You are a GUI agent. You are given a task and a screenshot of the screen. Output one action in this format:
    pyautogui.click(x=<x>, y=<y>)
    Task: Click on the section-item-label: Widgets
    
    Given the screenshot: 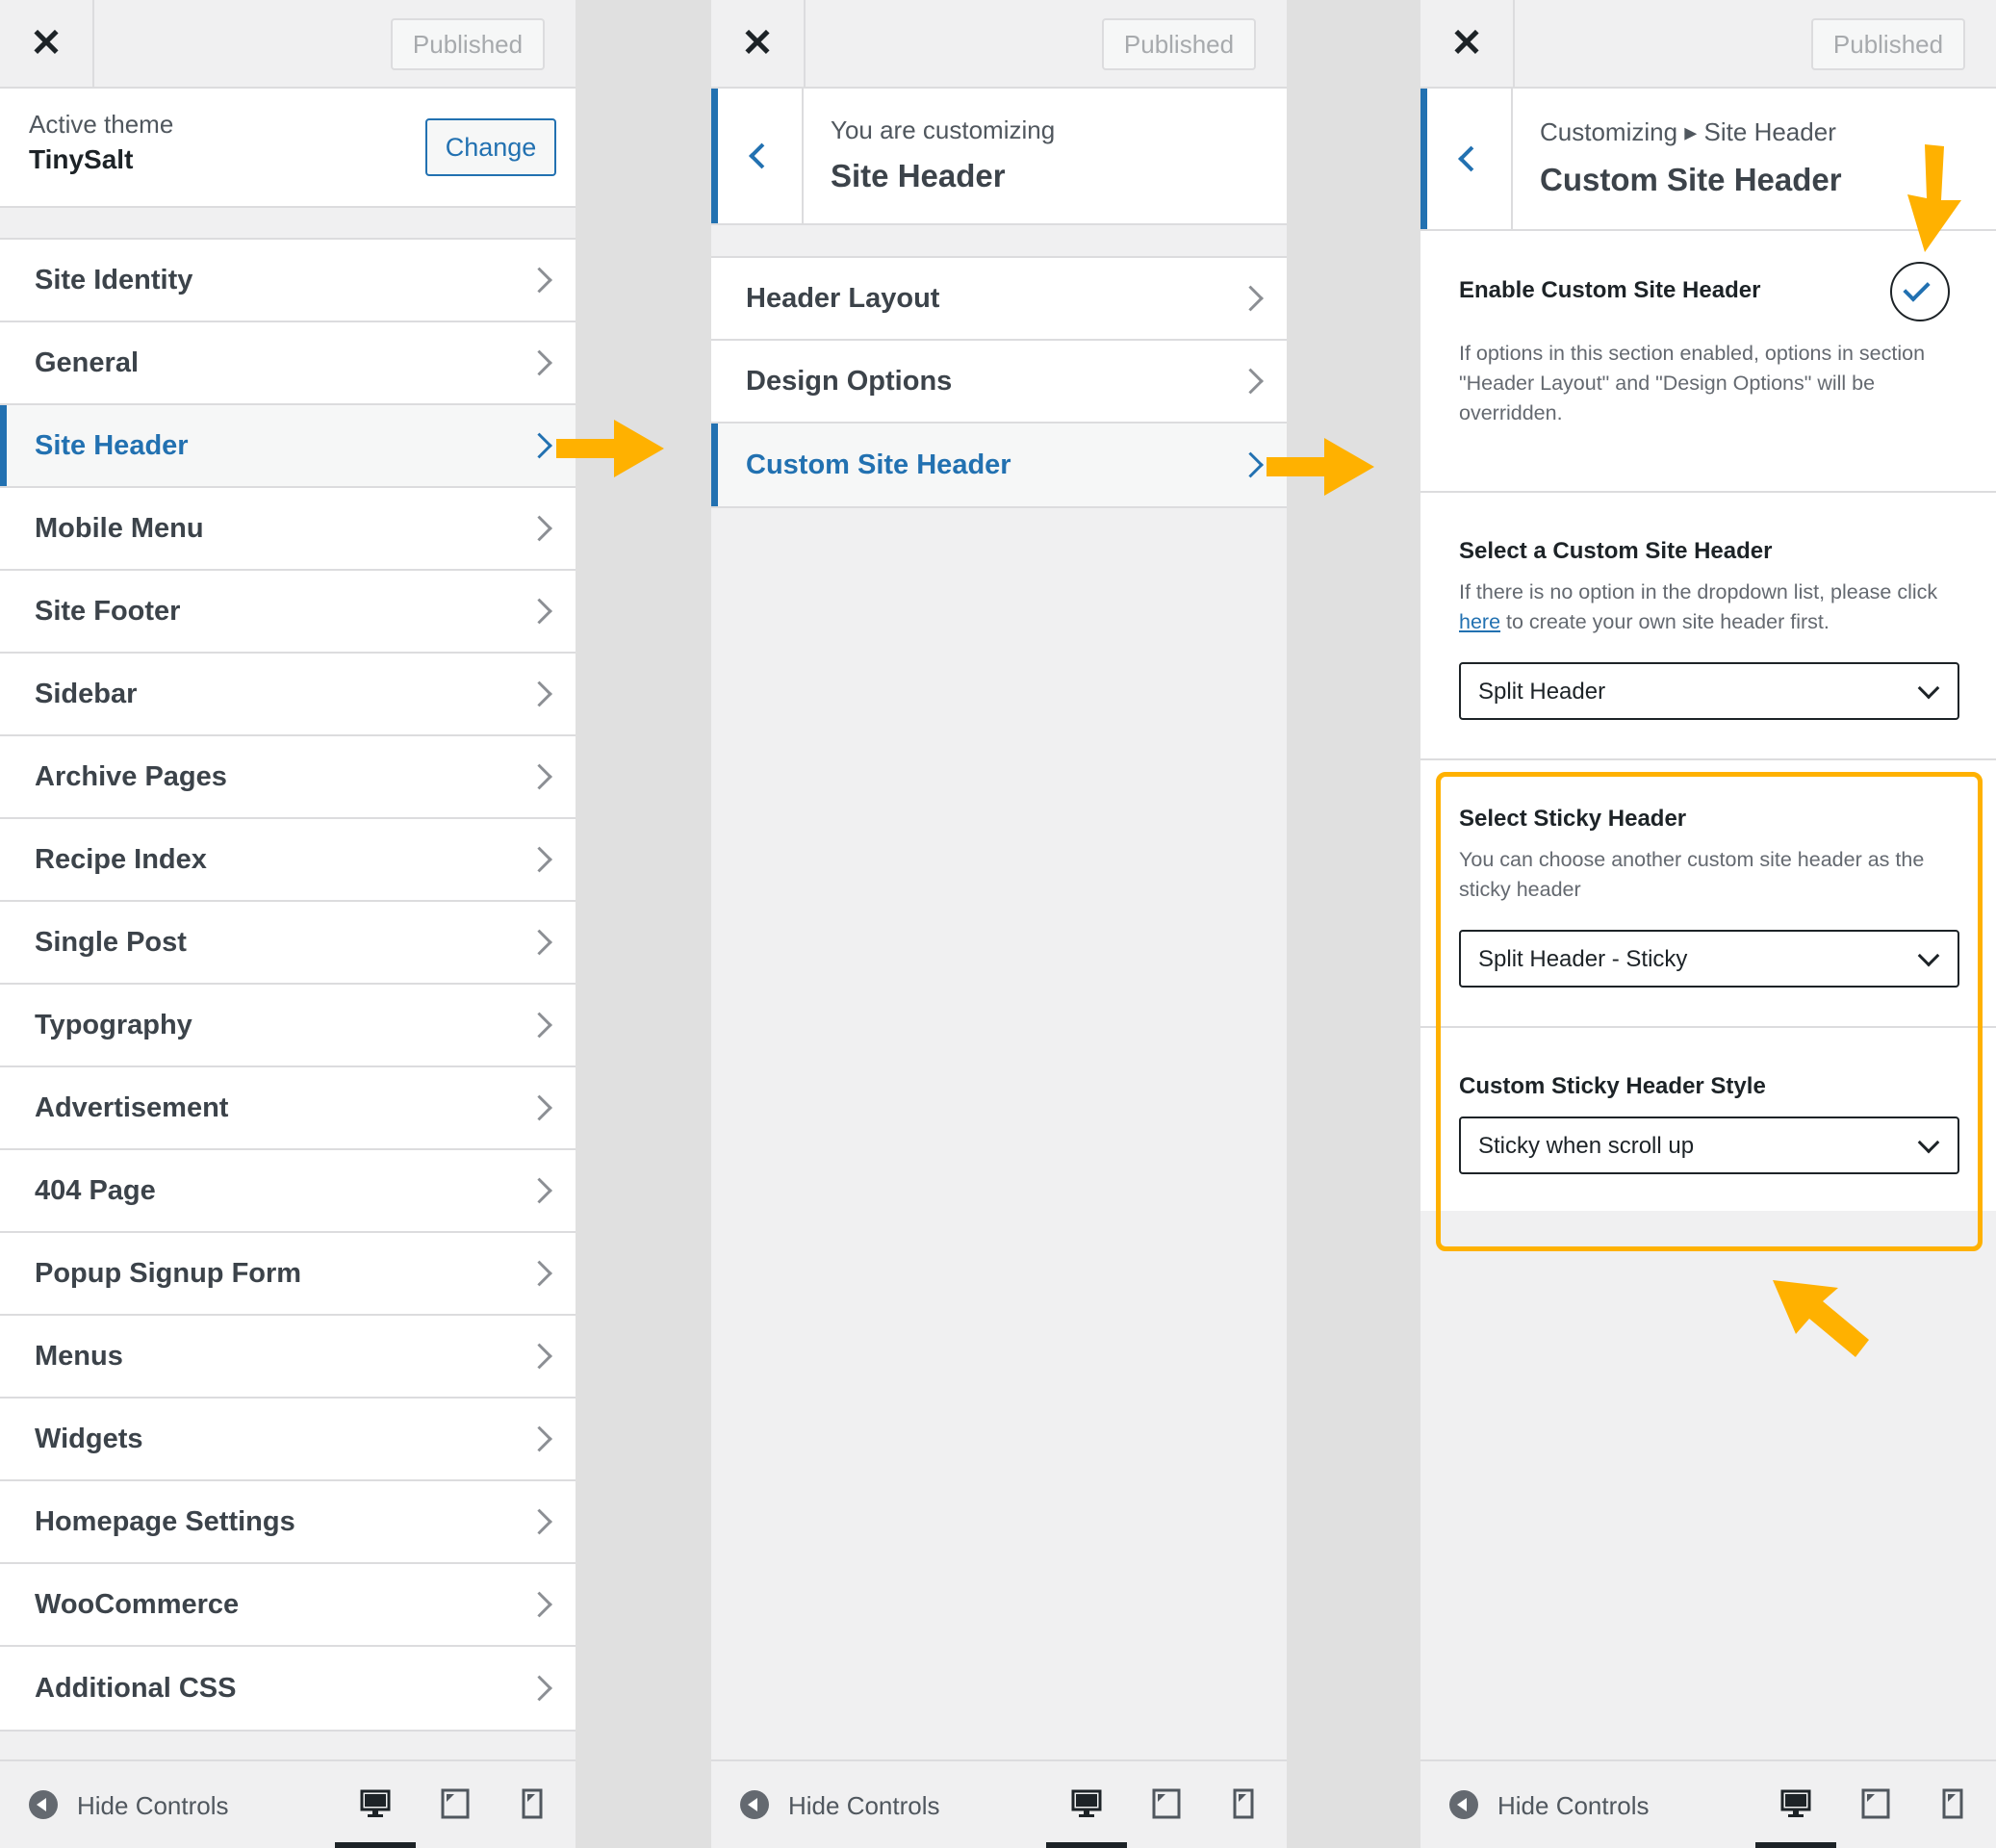 What is the action you would take?
    pyautogui.click(x=89, y=1438)
    